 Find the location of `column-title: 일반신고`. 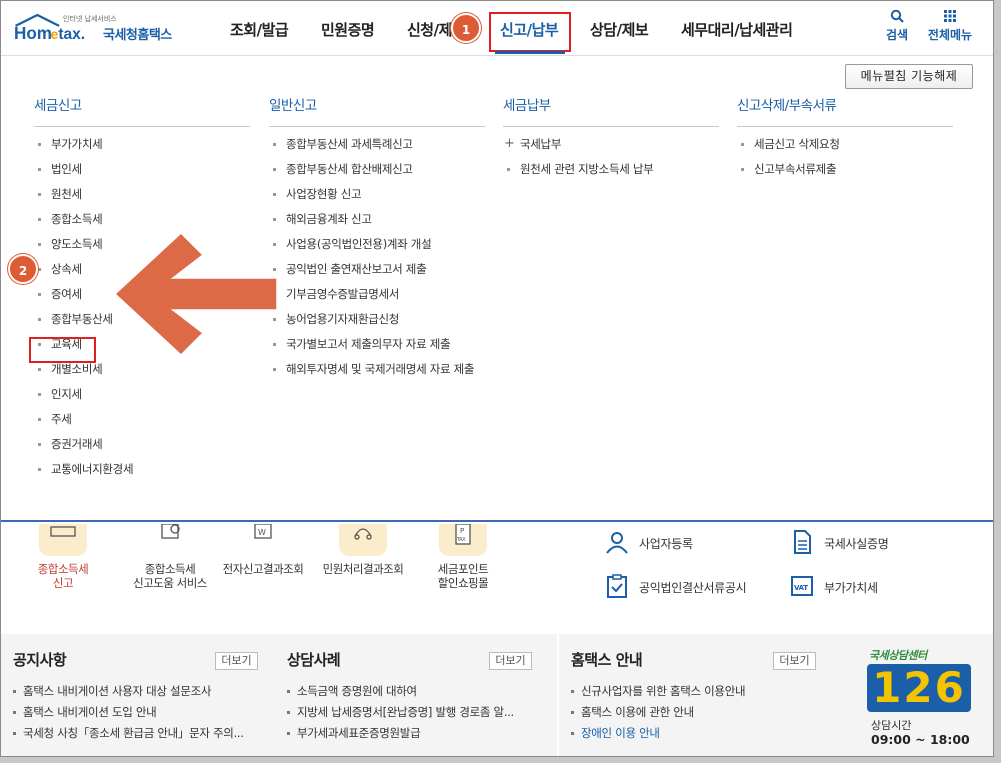

column-title: 일반신고 is located at coordinates (377, 110).